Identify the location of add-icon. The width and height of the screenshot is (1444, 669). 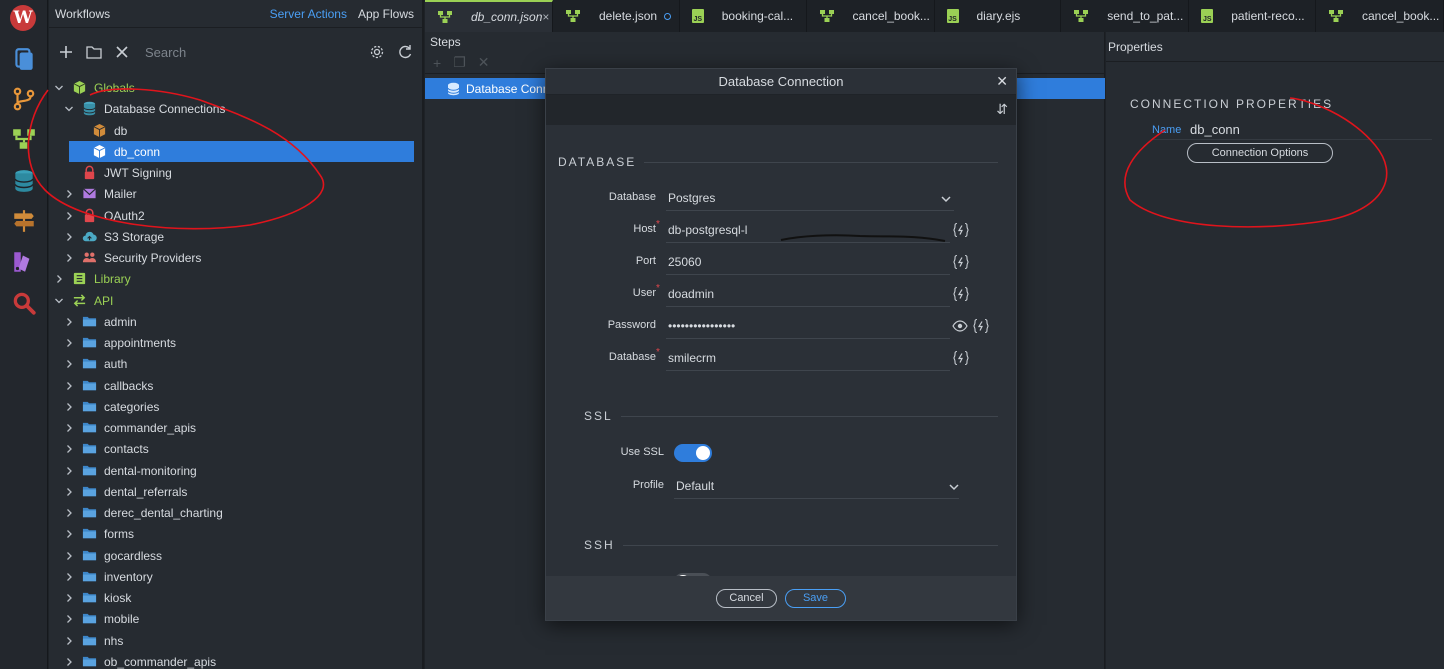
(66, 52).